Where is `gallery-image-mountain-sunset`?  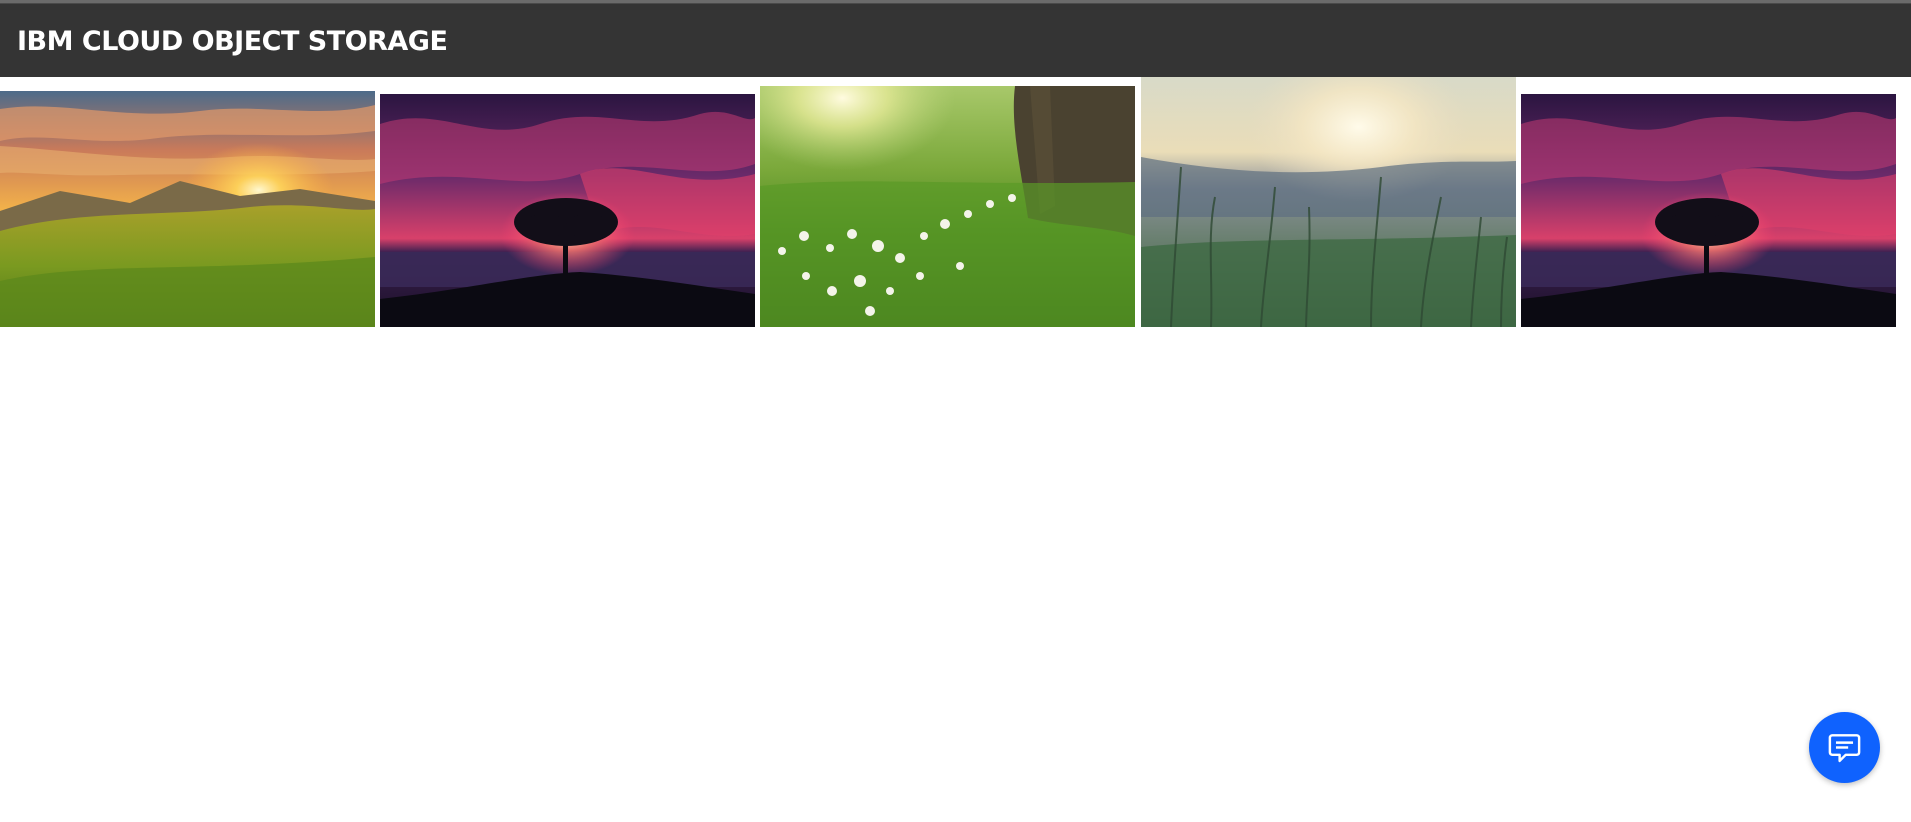
gallery-image-mountain-sunset is located at coordinates (187, 209).